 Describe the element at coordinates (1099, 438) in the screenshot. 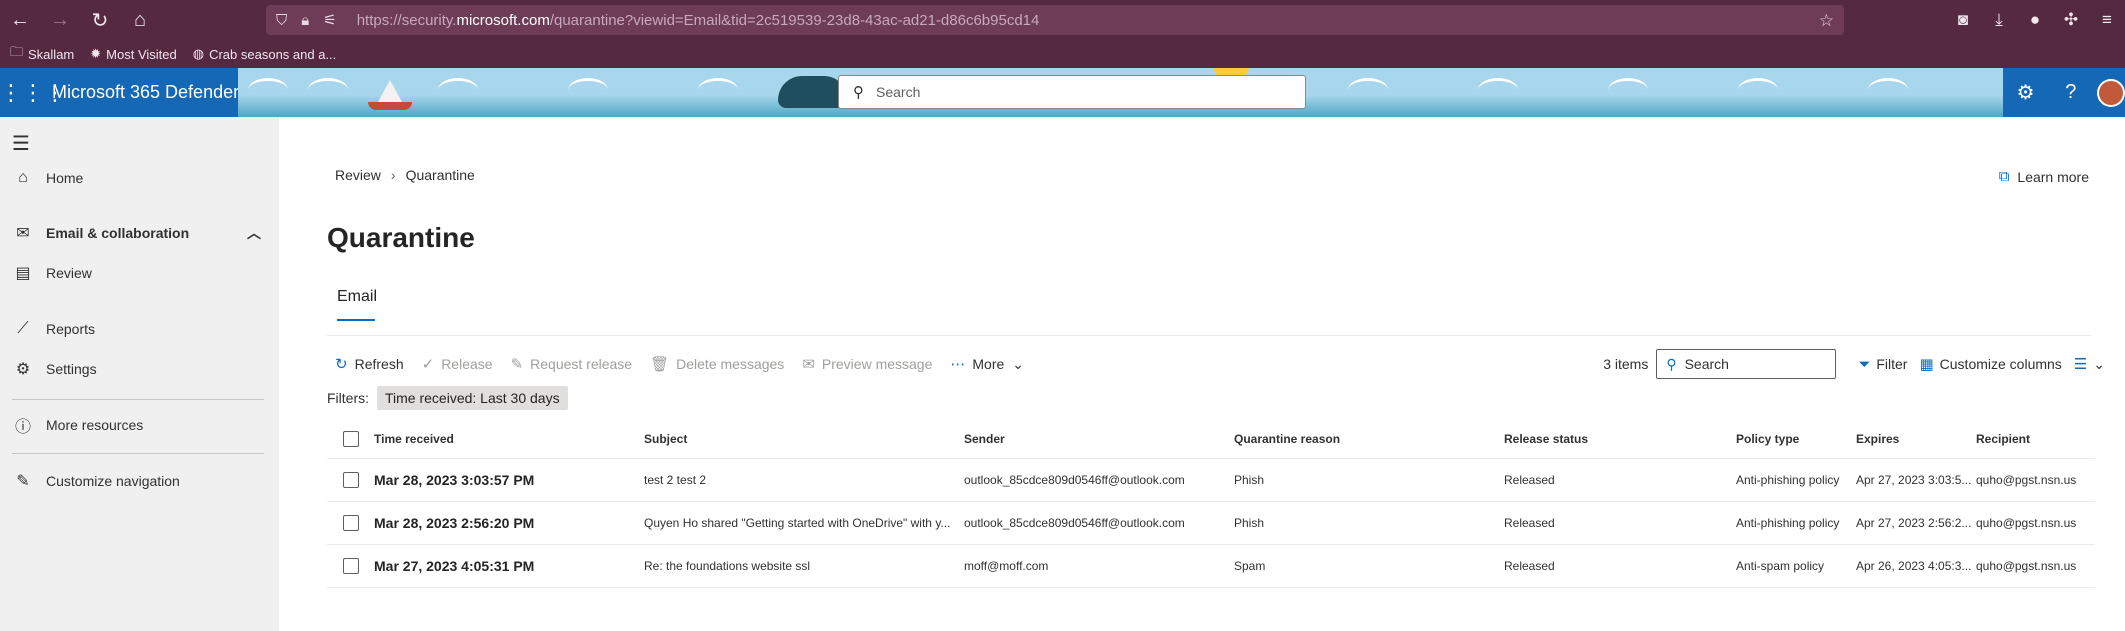

I see `column-header-sender: Sender` at that location.